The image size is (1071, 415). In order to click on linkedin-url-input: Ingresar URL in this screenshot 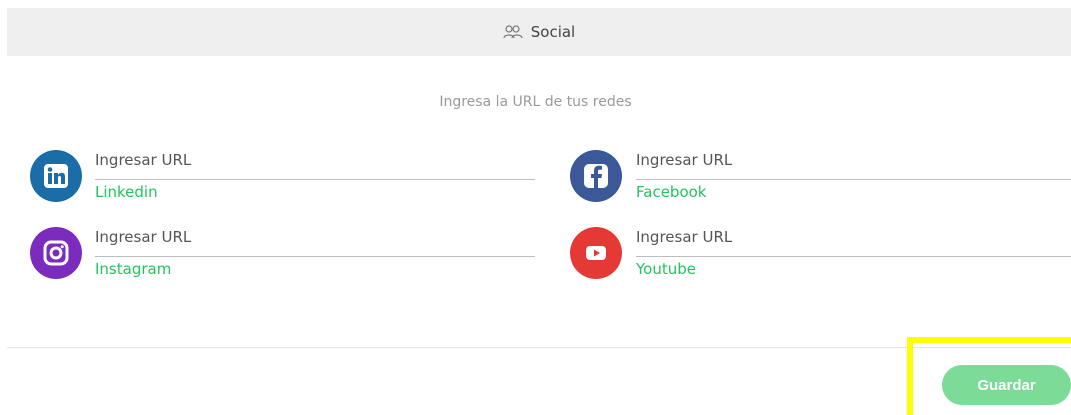, I will do `click(315, 165)`.